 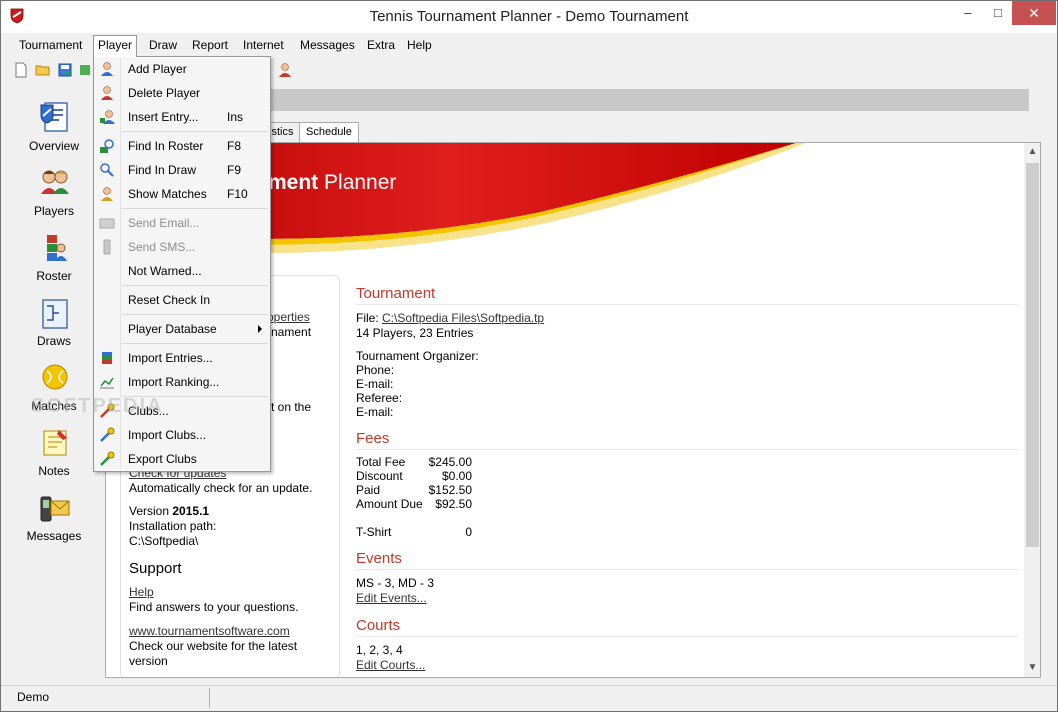 I want to click on menu-report: Report, so click(x=210, y=46).